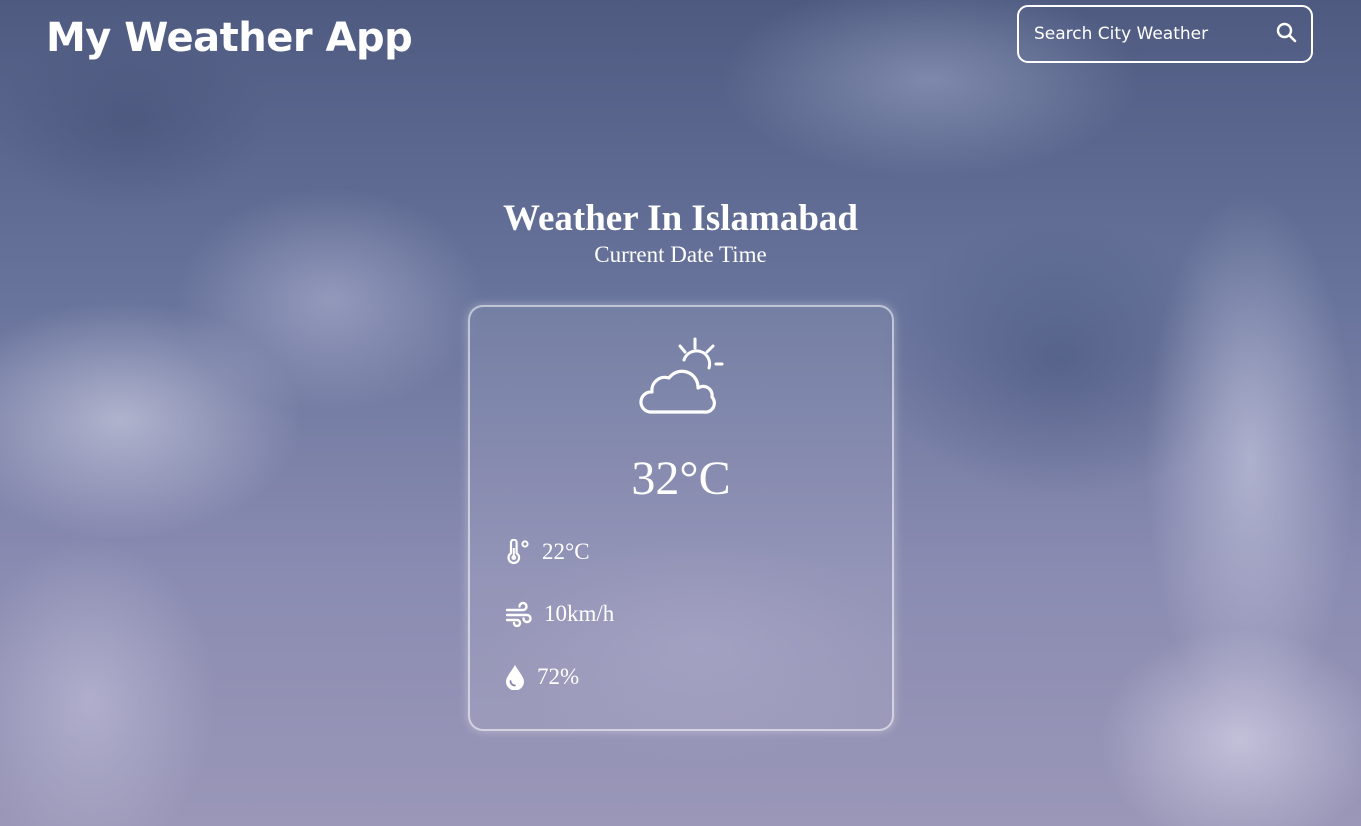  What do you see at coordinates (680, 218) in the screenshot?
I see `location-title: Weather In Islamabad` at bounding box center [680, 218].